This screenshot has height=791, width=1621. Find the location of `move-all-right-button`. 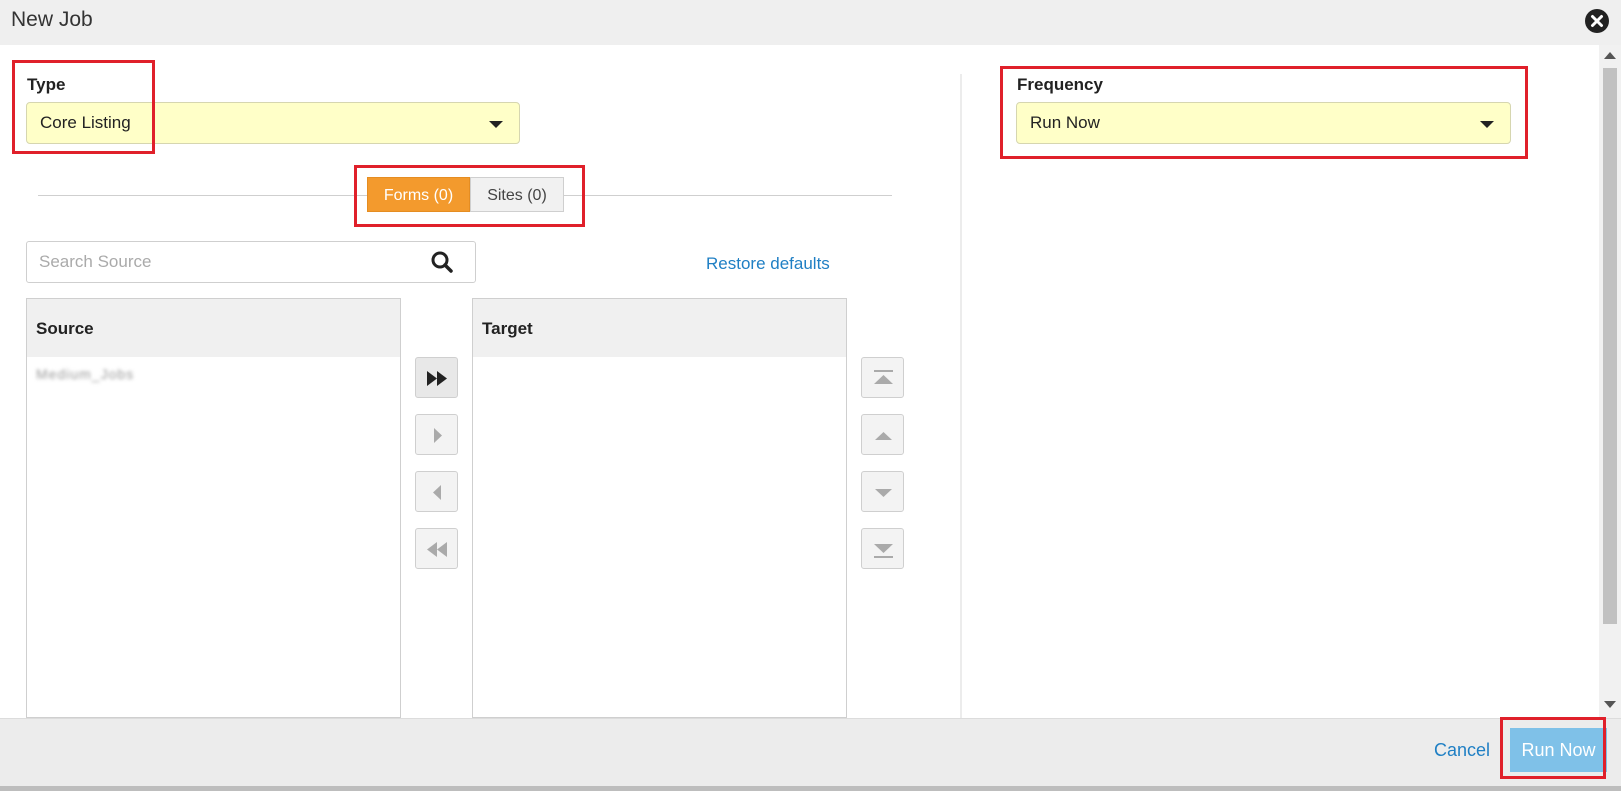

move-all-right-button is located at coordinates (436, 377).